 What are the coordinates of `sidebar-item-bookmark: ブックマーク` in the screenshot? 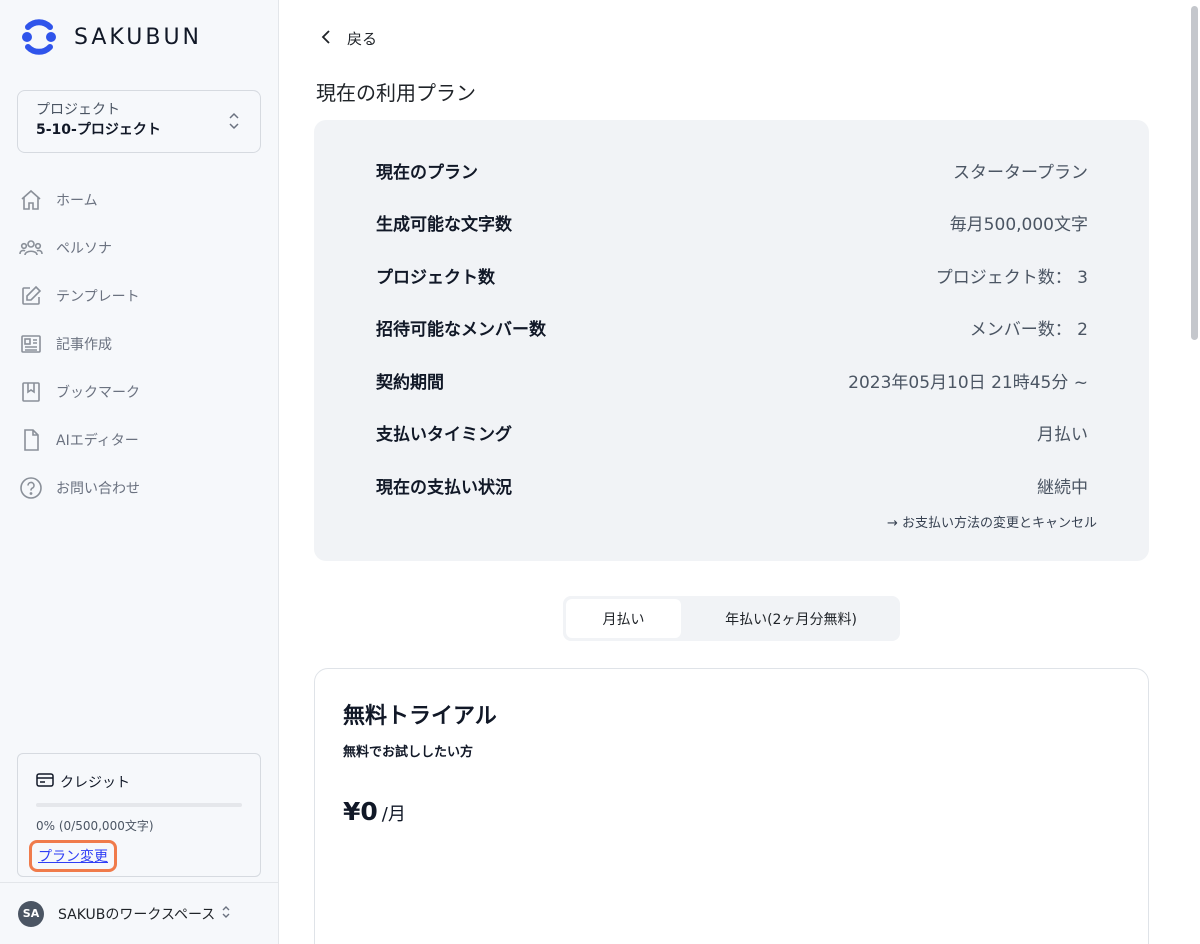 It's located at (138, 392).